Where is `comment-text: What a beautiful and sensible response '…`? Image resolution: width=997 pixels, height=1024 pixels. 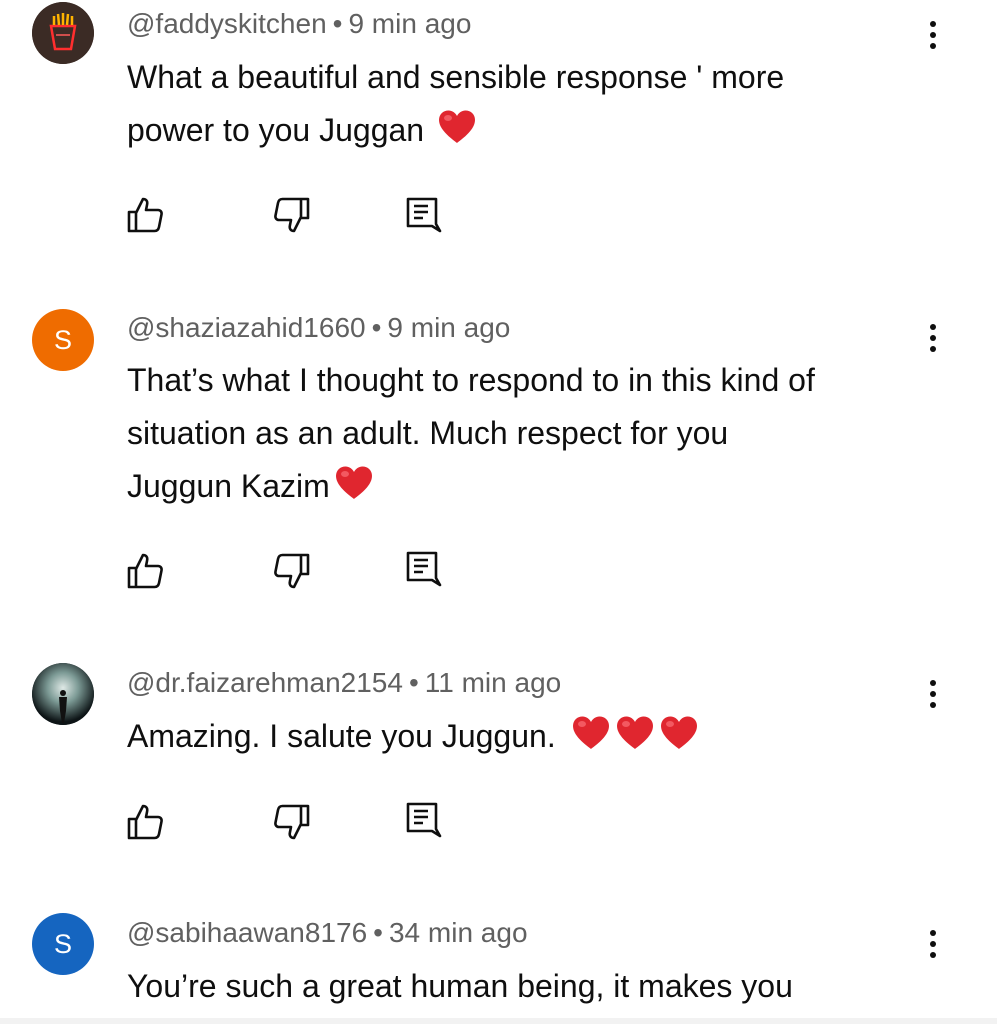
comment-text: What a beautiful and sensible response '… is located at coordinates (527, 104).